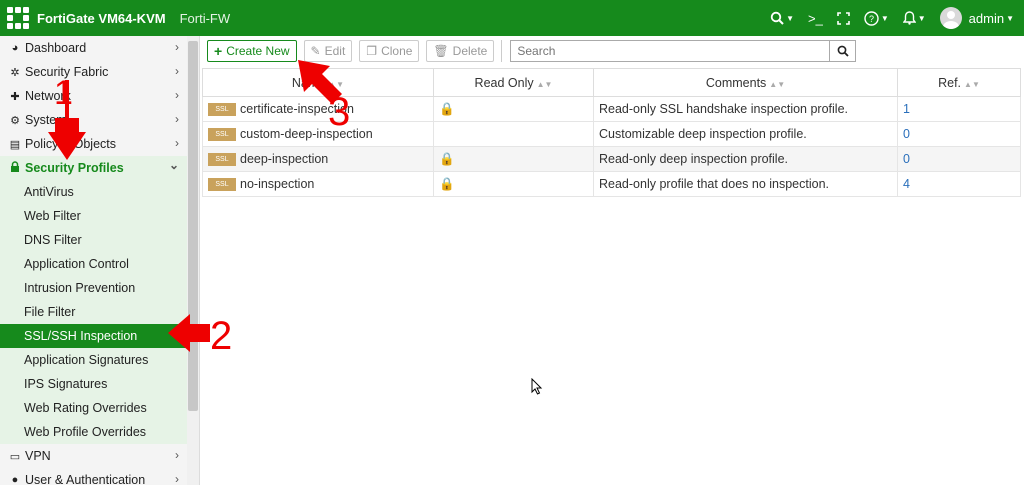 The width and height of the screenshot is (1024, 485). I want to click on sidebar-item-label: Application Control, so click(76, 264).